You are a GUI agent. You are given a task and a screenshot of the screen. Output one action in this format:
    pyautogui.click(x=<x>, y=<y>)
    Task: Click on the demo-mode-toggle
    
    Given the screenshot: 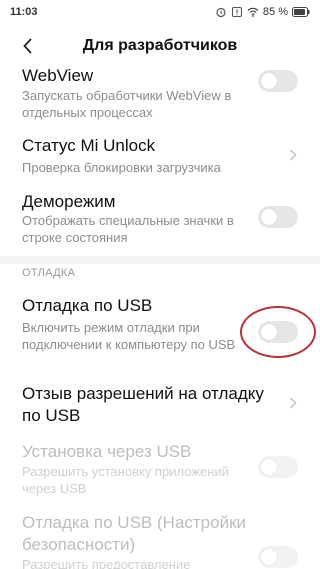 What is the action you would take?
    pyautogui.click(x=278, y=217)
    